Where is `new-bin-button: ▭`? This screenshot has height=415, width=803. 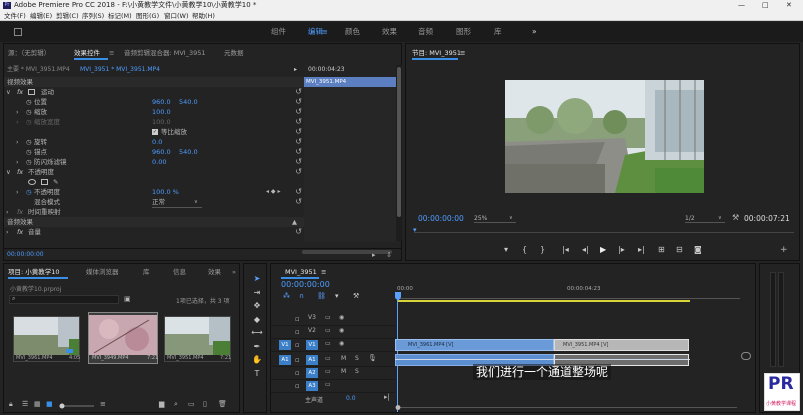 new-bin-button: ▭ is located at coordinates (191, 404).